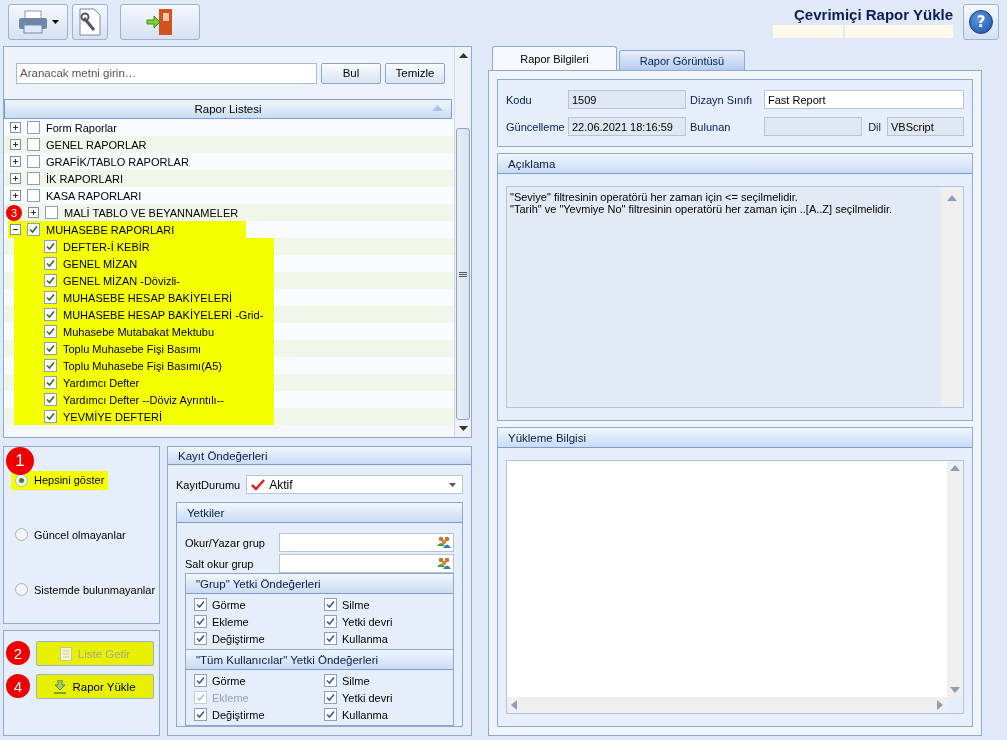  I want to click on description-text: "Tarih" ve "Yevmiye No" filtresinin operatörü her zaman için ..[A..Z] seçilmelidir., so click(702, 209).